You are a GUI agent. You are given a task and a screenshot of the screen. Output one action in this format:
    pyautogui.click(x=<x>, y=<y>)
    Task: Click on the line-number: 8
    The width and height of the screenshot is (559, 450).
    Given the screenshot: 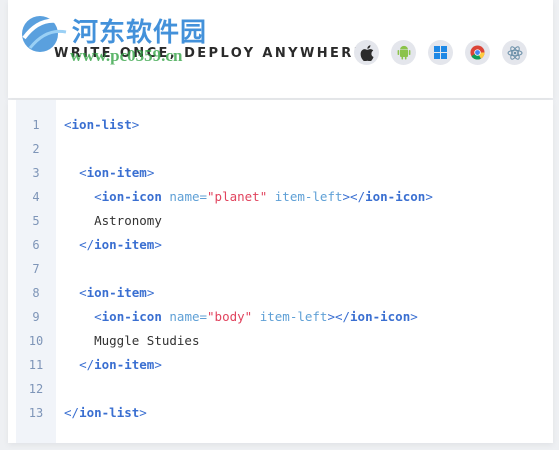 What is the action you would take?
    pyautogui.click(x=36, y=293)
    